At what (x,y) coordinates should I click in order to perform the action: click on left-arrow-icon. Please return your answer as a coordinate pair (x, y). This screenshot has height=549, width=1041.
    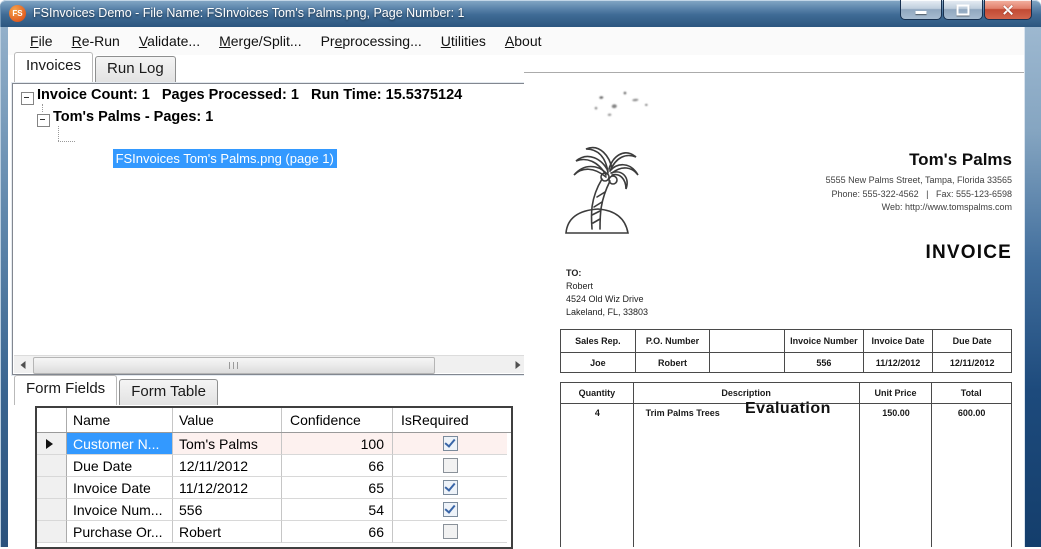
    Looking at the image, I should click on (22, 365).